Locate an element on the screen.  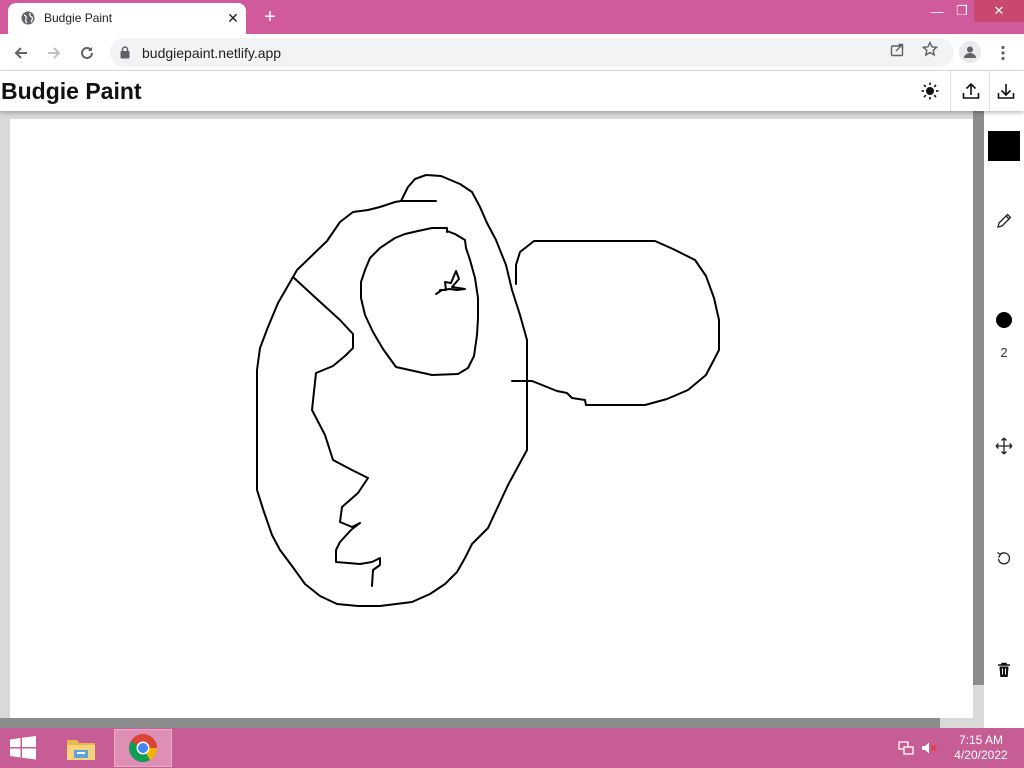
bookmark-star-icon is located at coordinates (930, 49).